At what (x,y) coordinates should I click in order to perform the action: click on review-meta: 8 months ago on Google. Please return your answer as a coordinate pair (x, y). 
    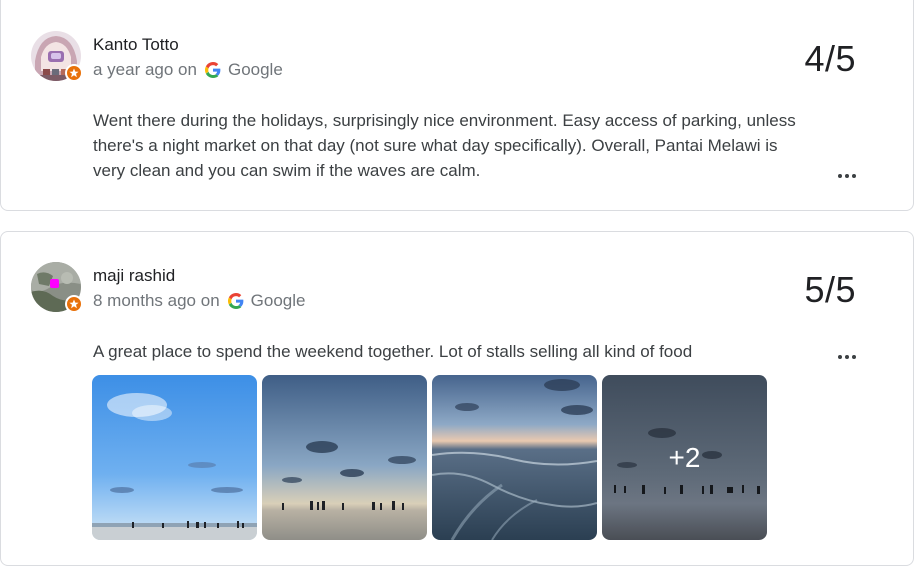
    Looking at the image, I should click on (199, 301).